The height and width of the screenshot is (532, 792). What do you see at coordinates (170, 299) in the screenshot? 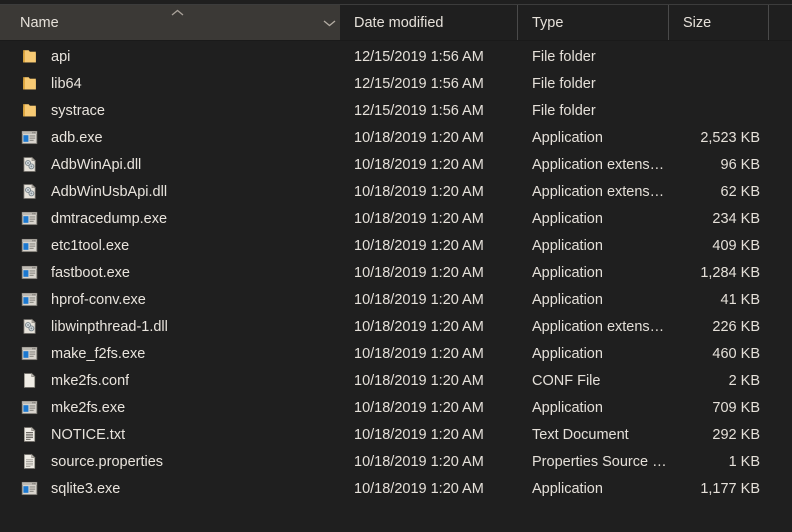
I see `file-name-cell: hprof-conv.exe` at bounding box center [170, 299].